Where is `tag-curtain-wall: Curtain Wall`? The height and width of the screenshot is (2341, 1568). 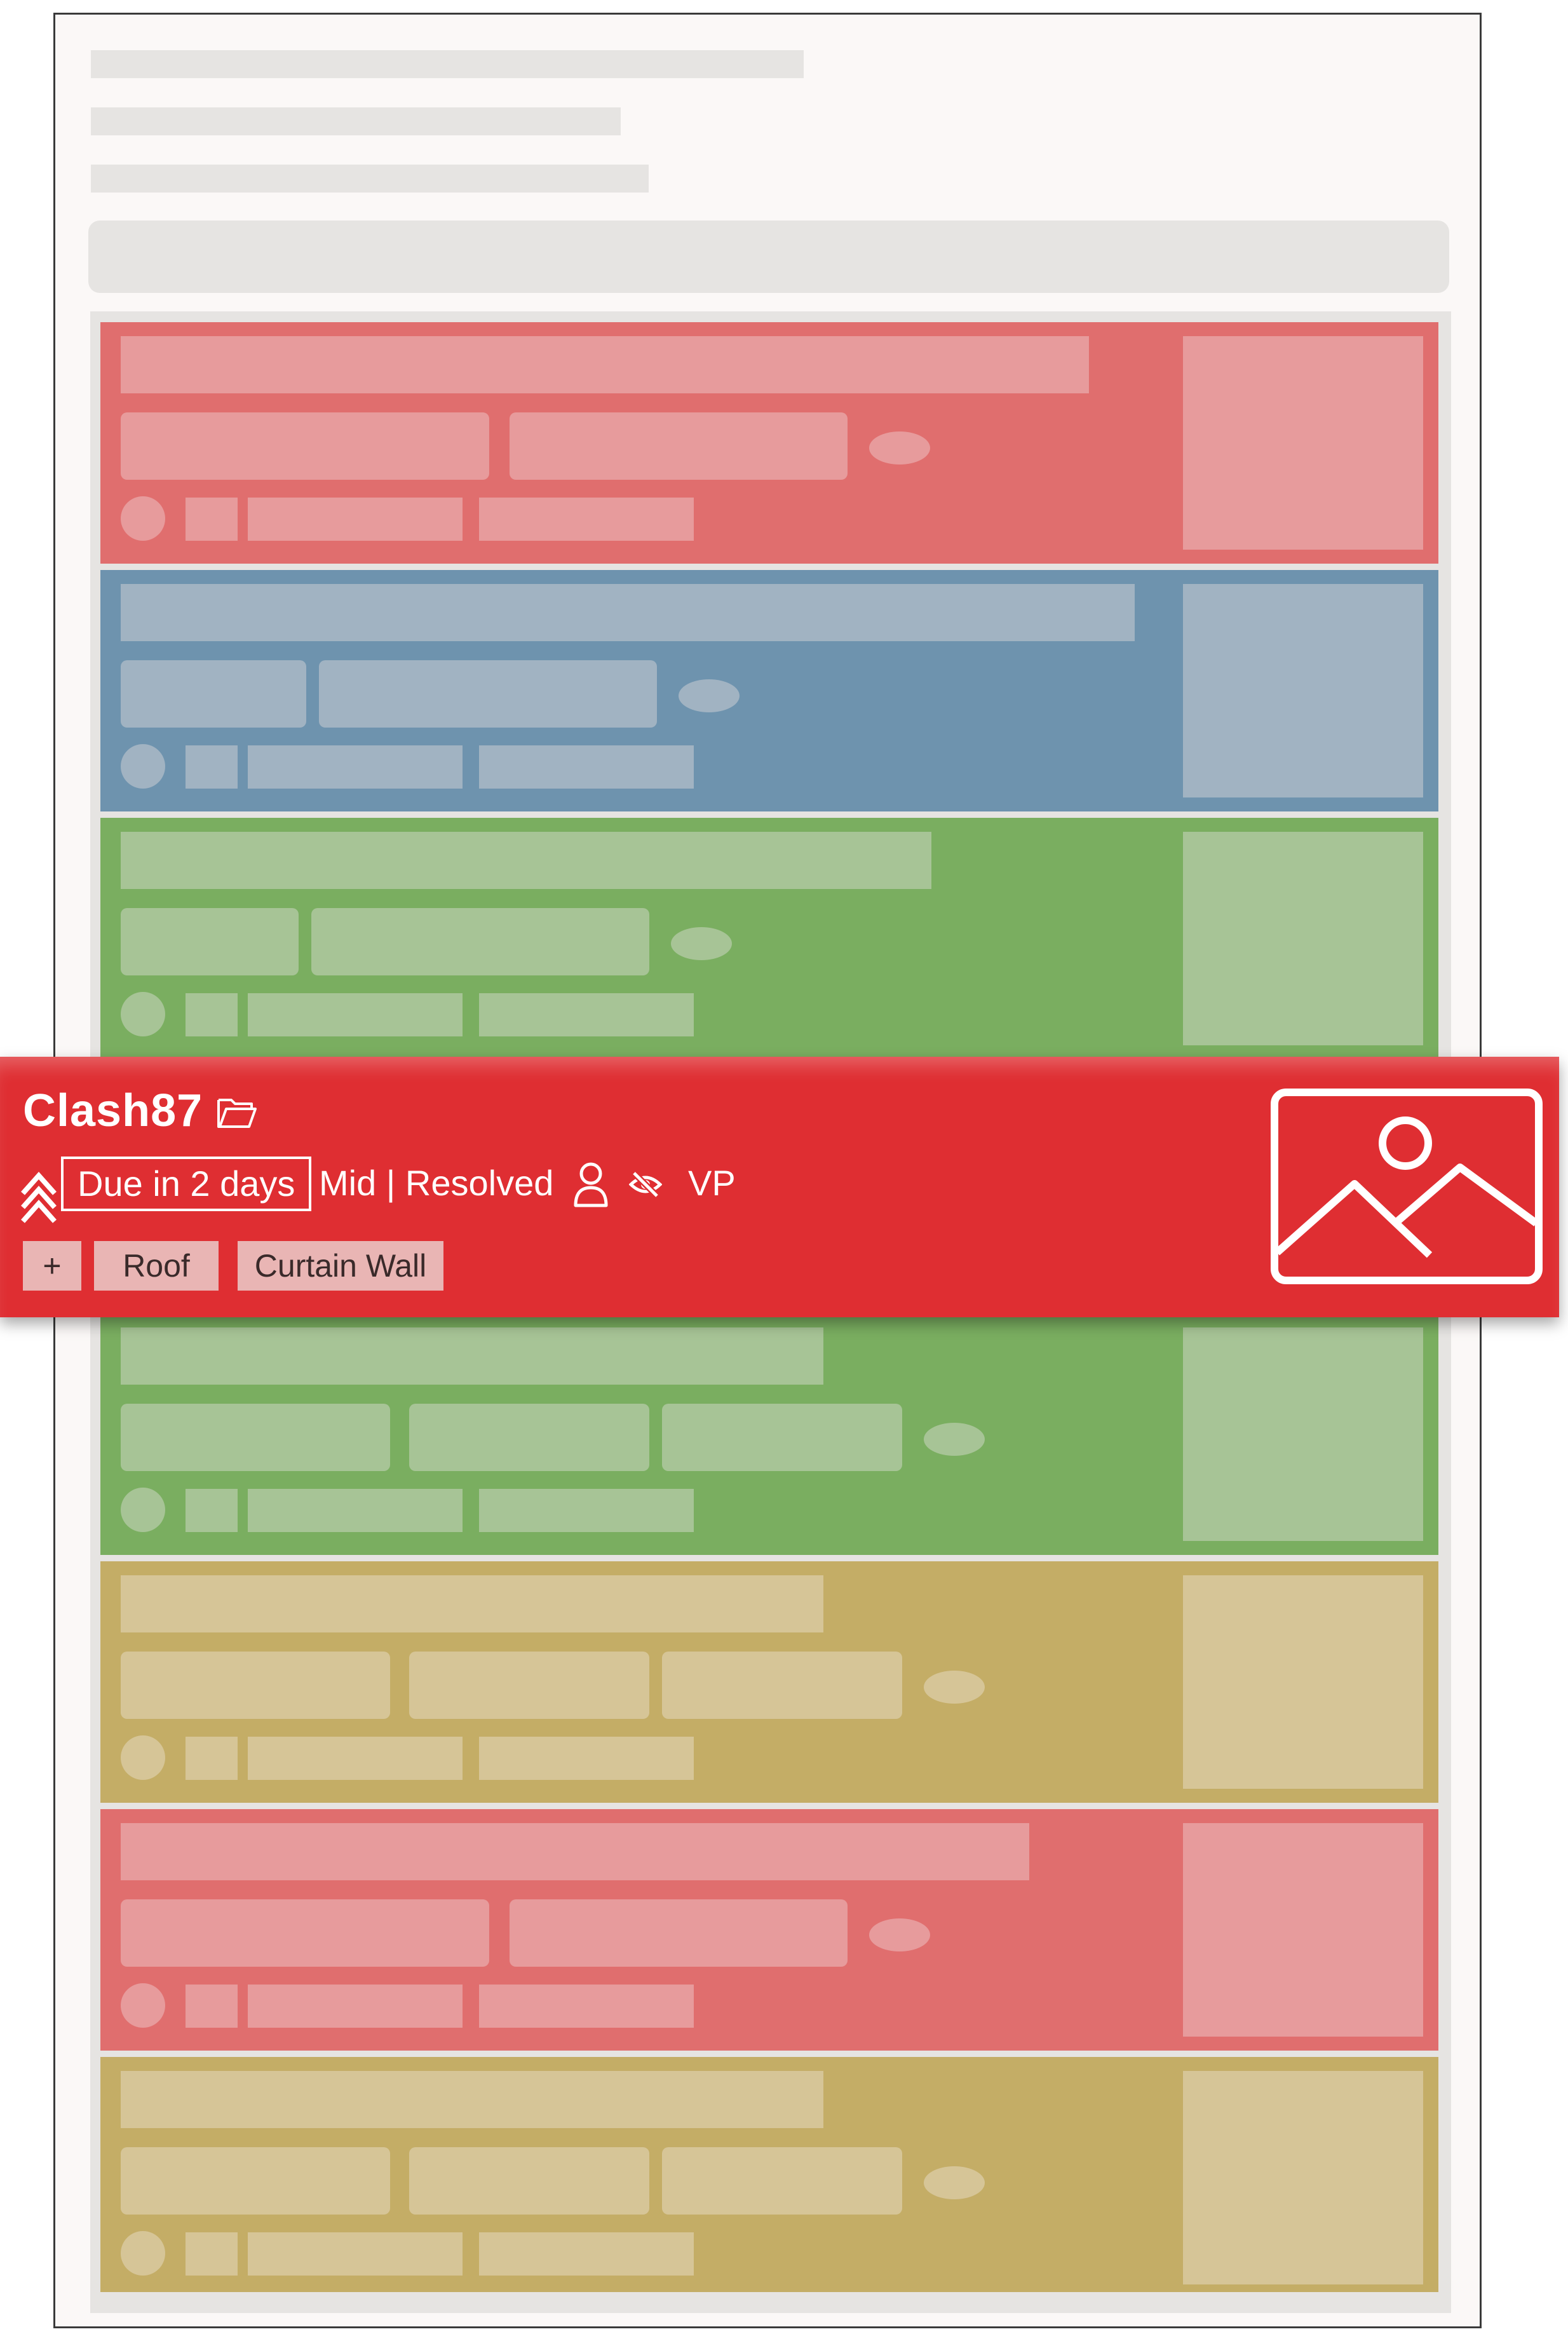
tag-curtain-wall: Curtain Wall is located at coordinates (340, 1266).